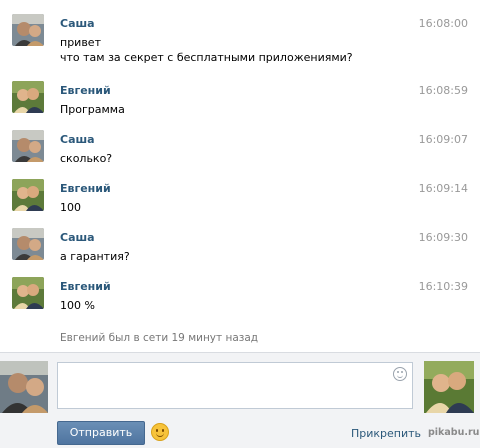 Image resolution: width=480 pixels, height=448 pixels. I want to click on message-time: 16:08:00, so click(443, 23).